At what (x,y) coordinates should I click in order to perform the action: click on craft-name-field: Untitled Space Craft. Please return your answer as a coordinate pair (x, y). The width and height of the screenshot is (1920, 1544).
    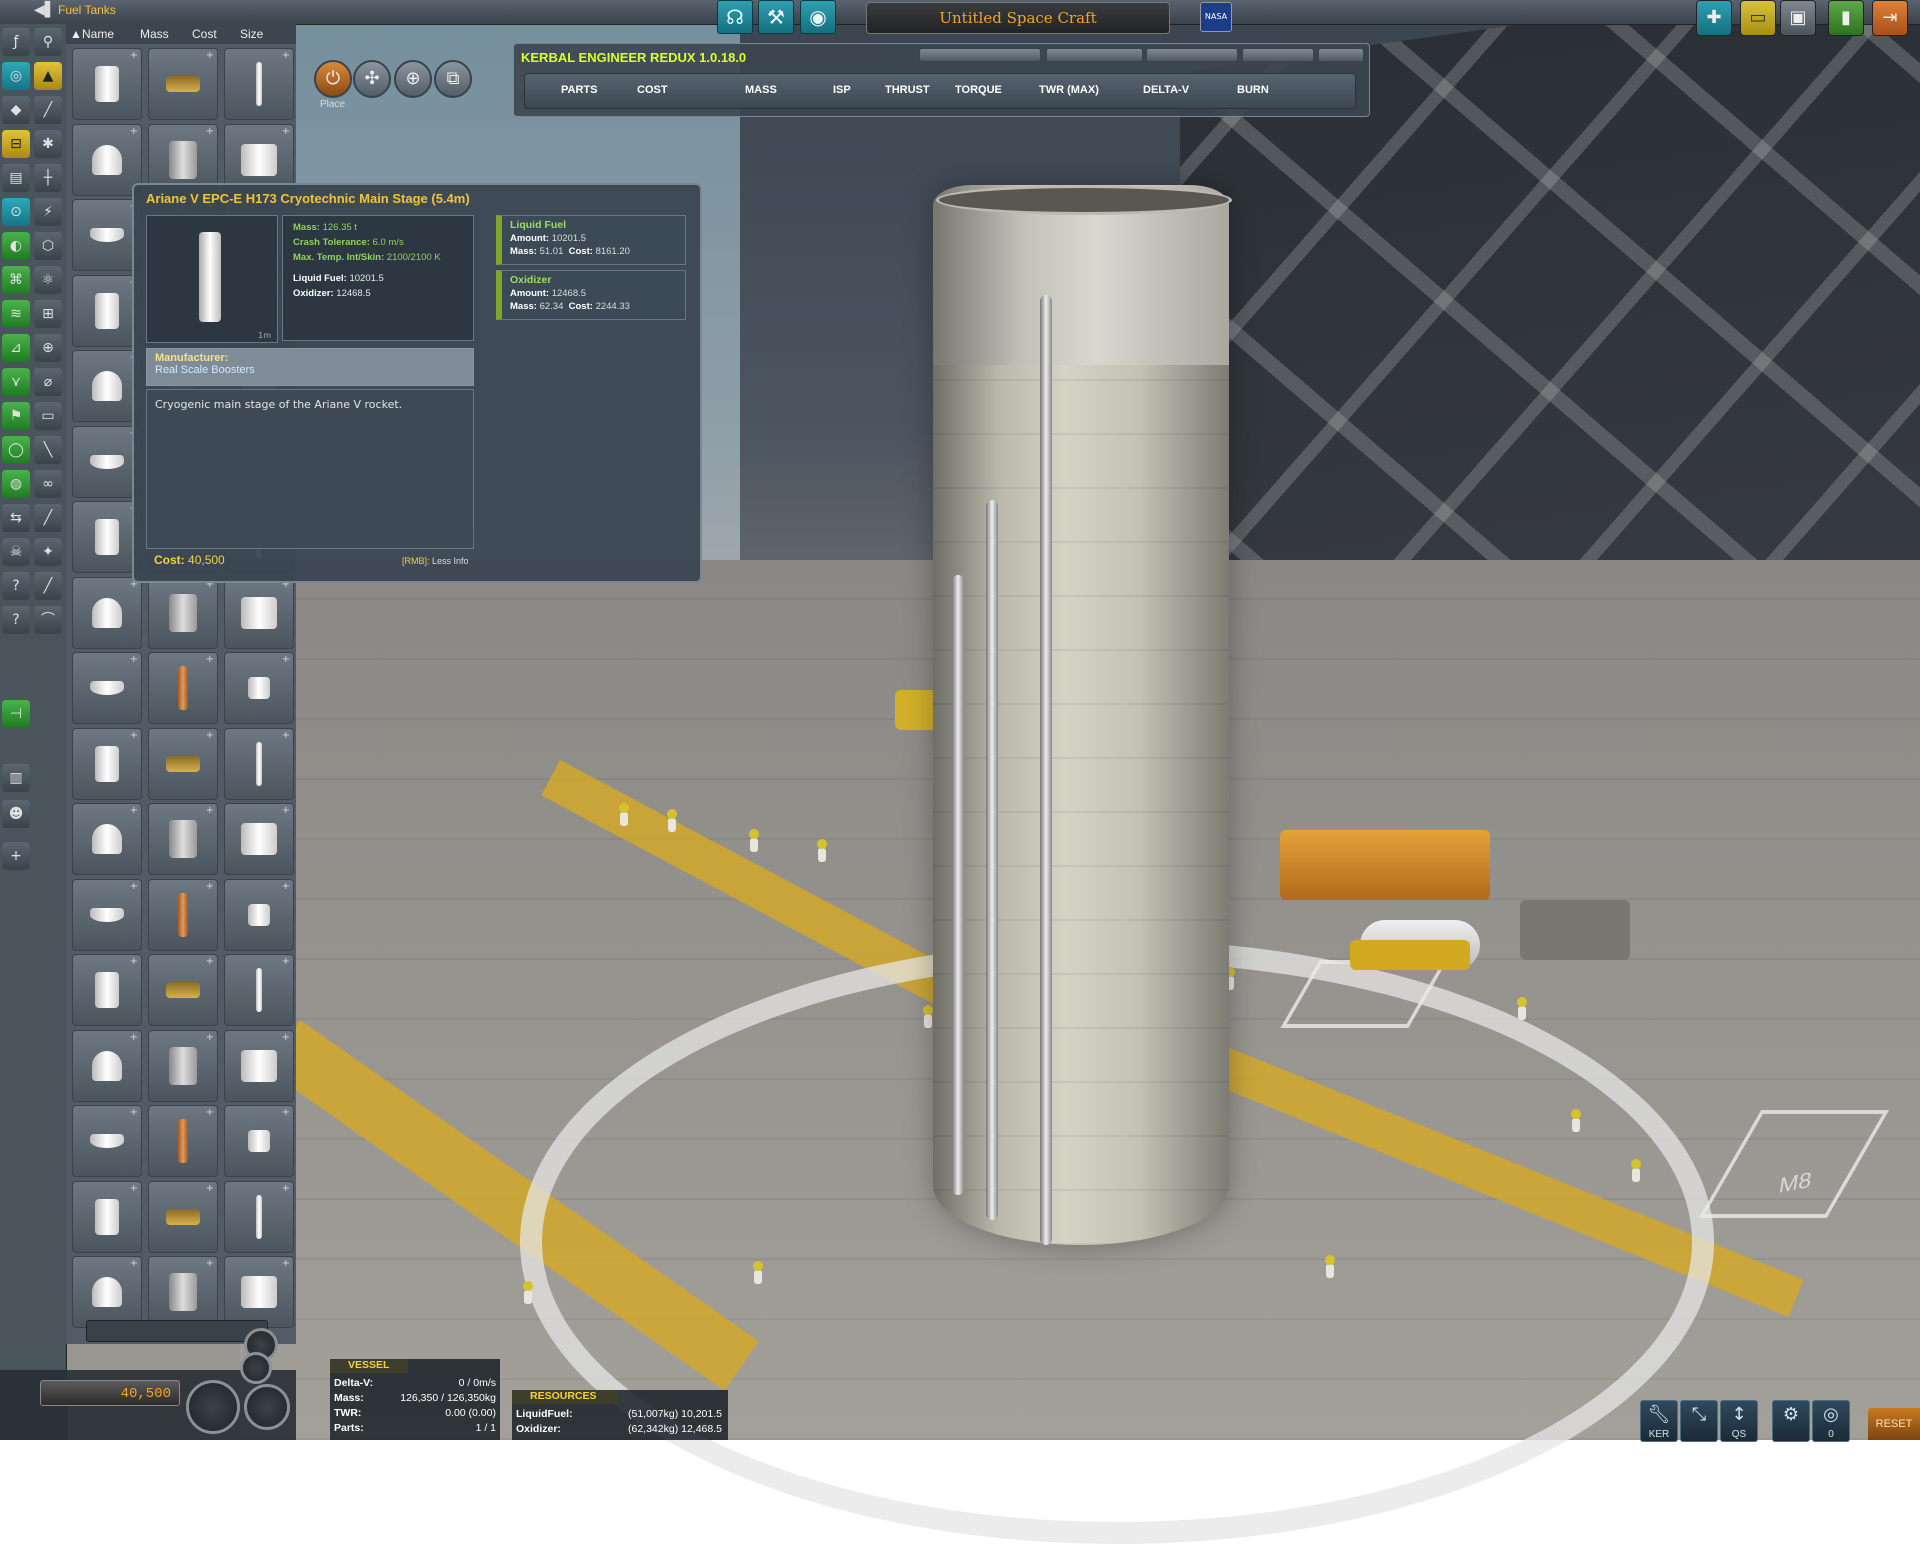
    Looking at the image, I should click on (1018, 18).